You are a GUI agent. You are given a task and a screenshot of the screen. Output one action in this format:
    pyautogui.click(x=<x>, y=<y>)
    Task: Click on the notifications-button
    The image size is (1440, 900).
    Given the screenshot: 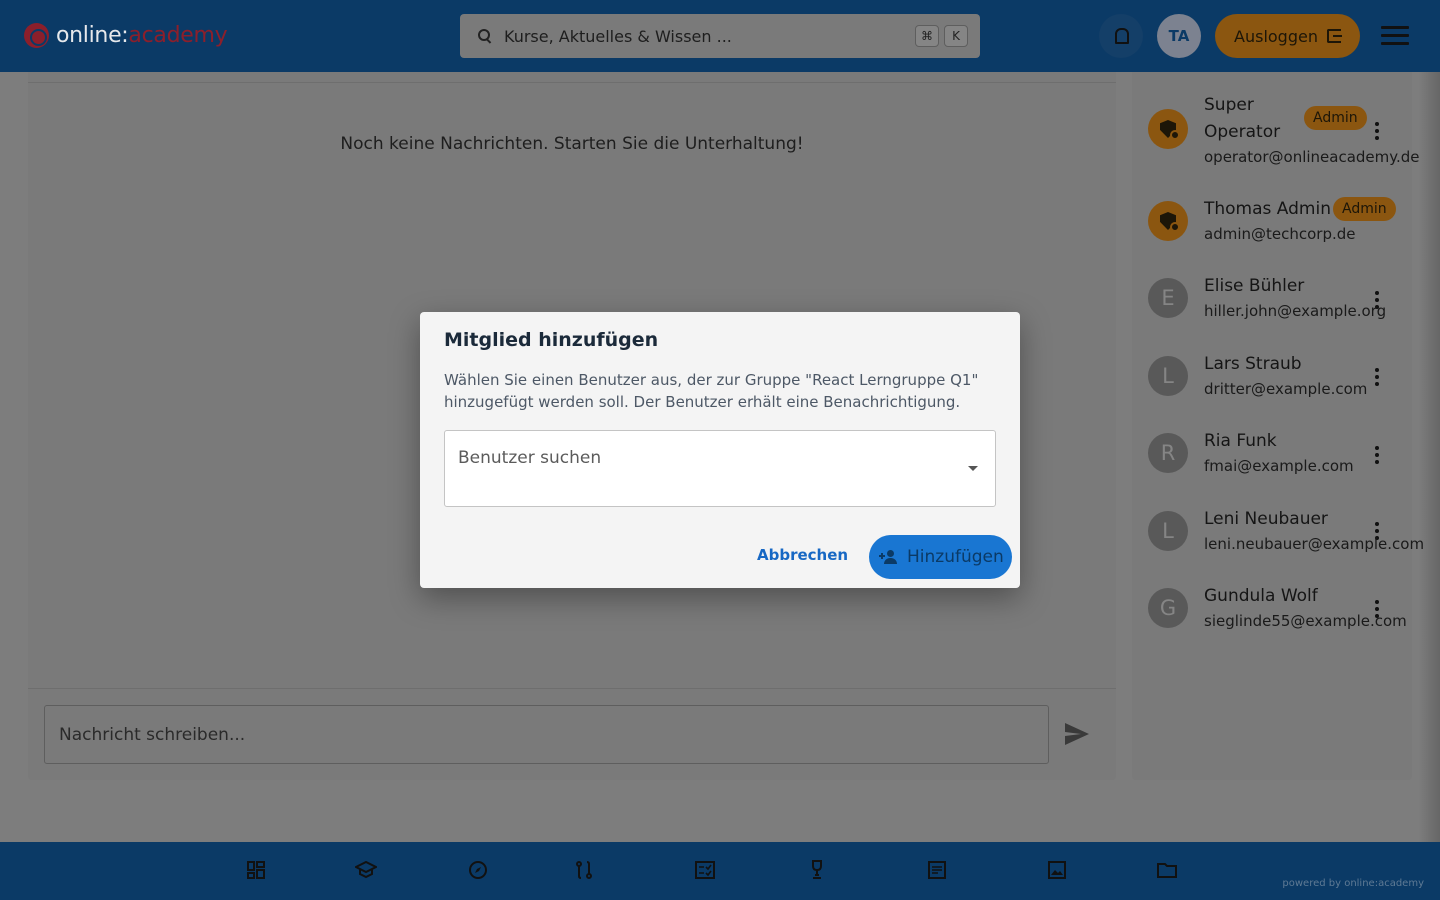 What is the action you would take?
    pyautogui.click(x=1121, y=36)
    